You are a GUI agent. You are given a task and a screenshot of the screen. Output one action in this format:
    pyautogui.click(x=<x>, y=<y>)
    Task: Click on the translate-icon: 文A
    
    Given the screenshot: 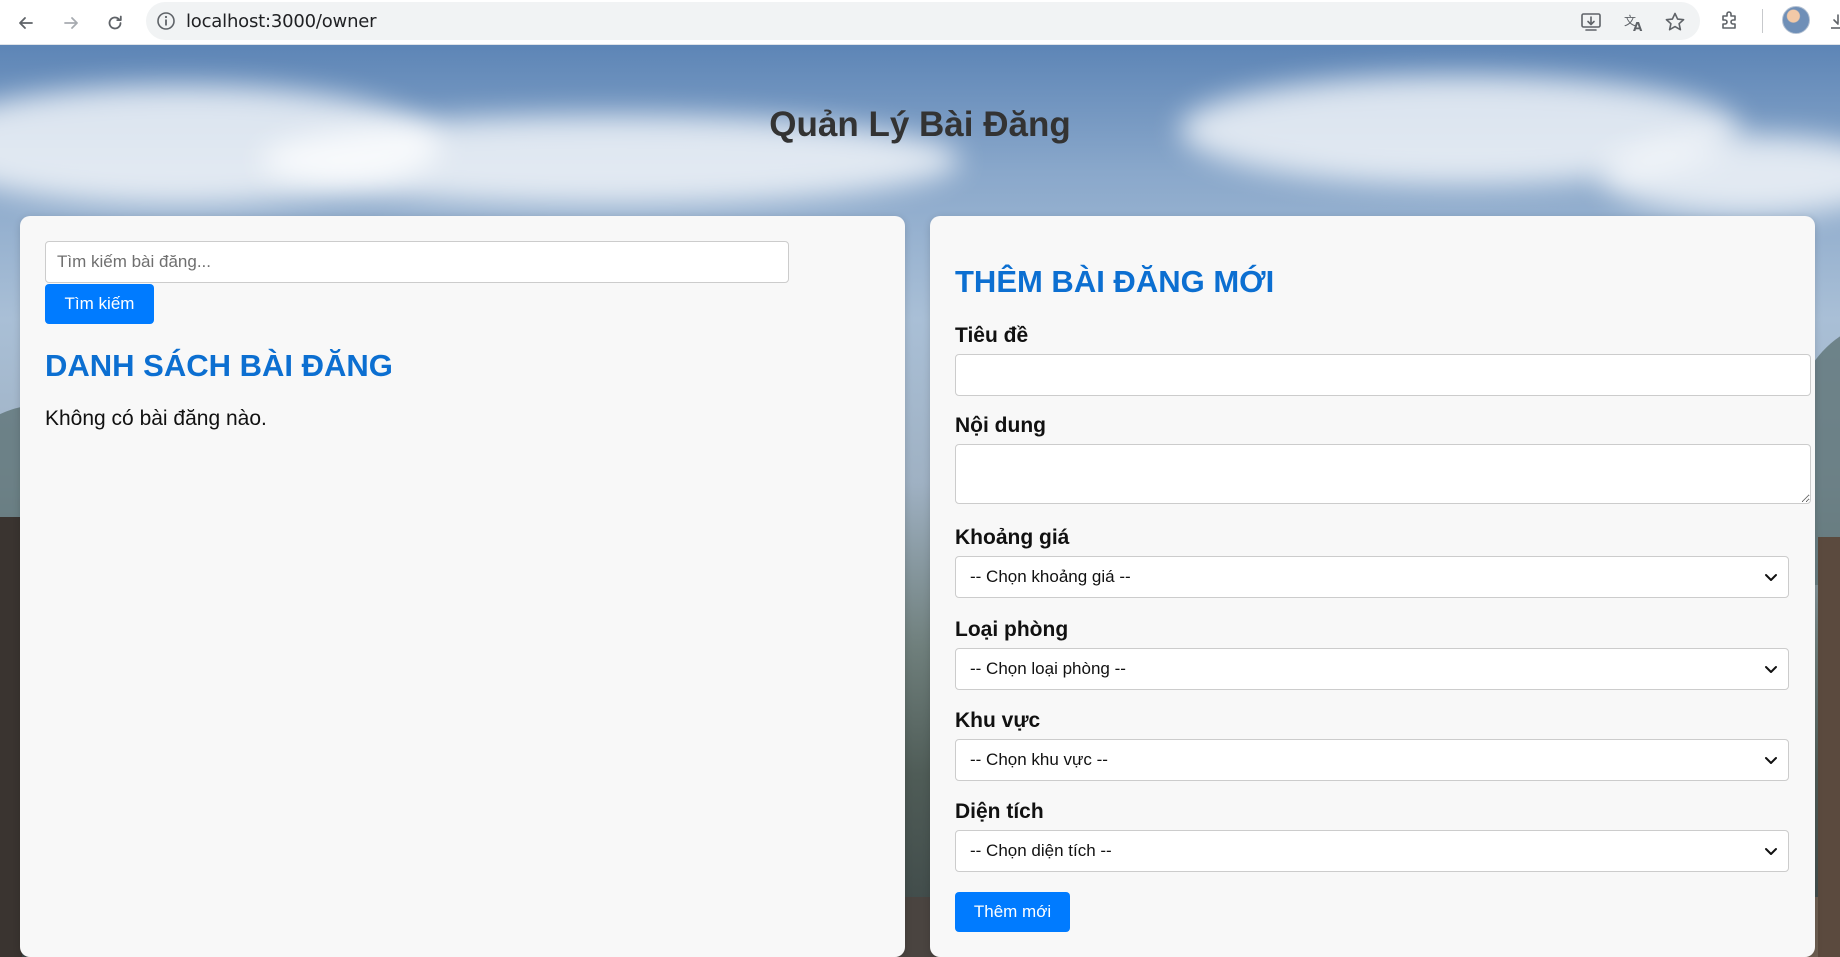 What is the action you would take?
    pyautogui.click(x=1634, y=22)
    